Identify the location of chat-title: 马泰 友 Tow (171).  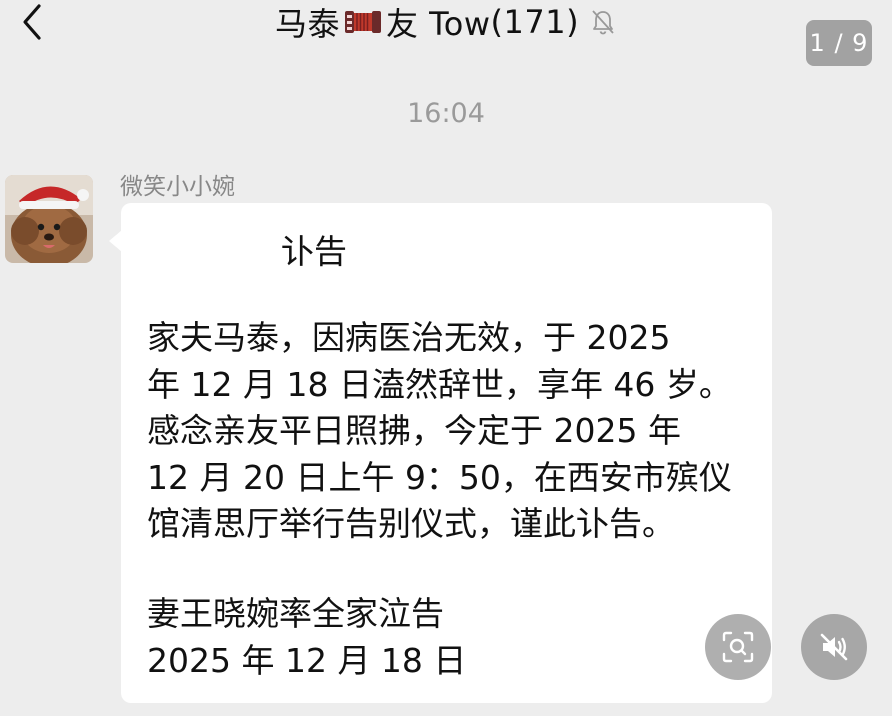
(446, 22).